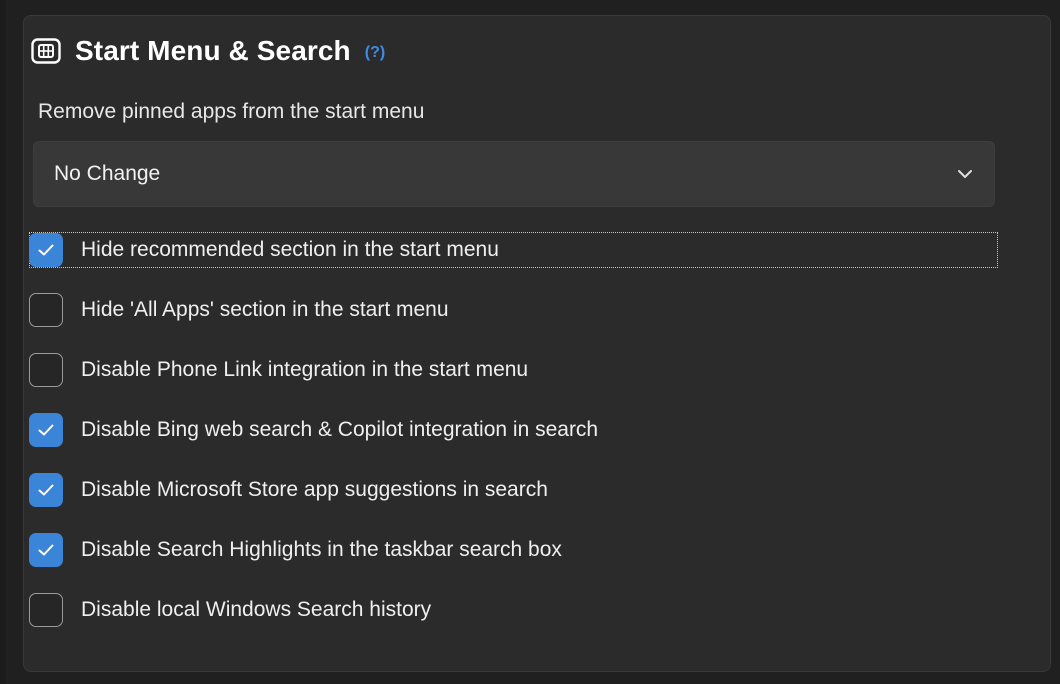 Image resolution: width=1060 pixels, height=684 pixels. I want to click on checkbox-disable-bing-search, so click(46, 430).